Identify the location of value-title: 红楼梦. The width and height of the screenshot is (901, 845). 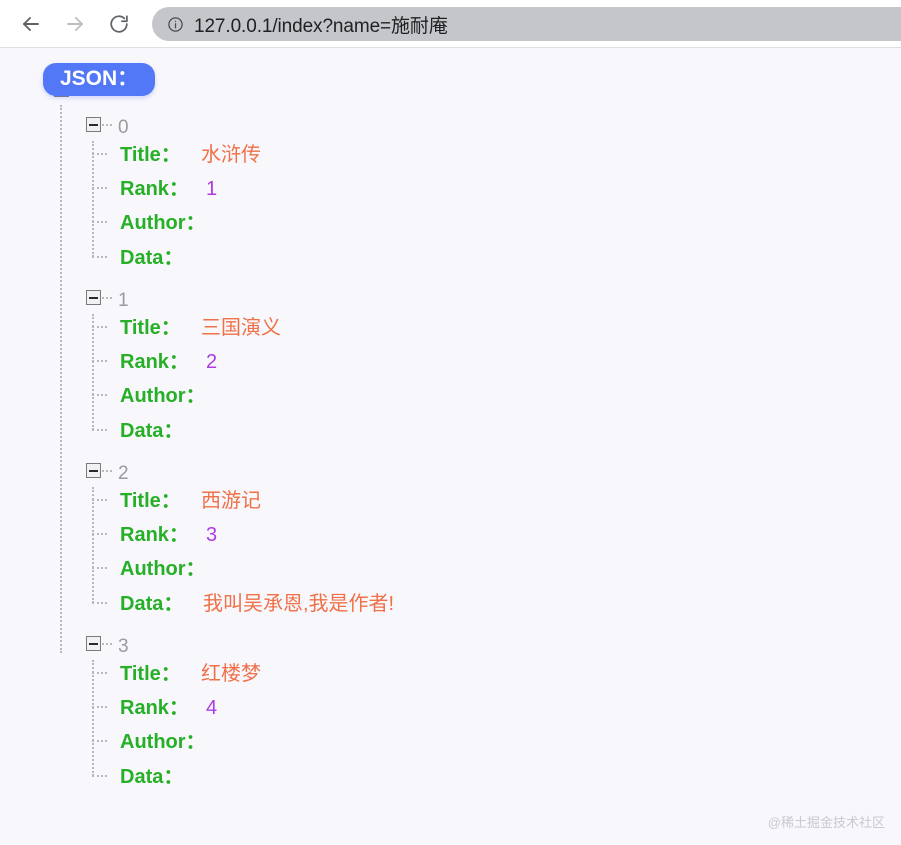
(231, 674).